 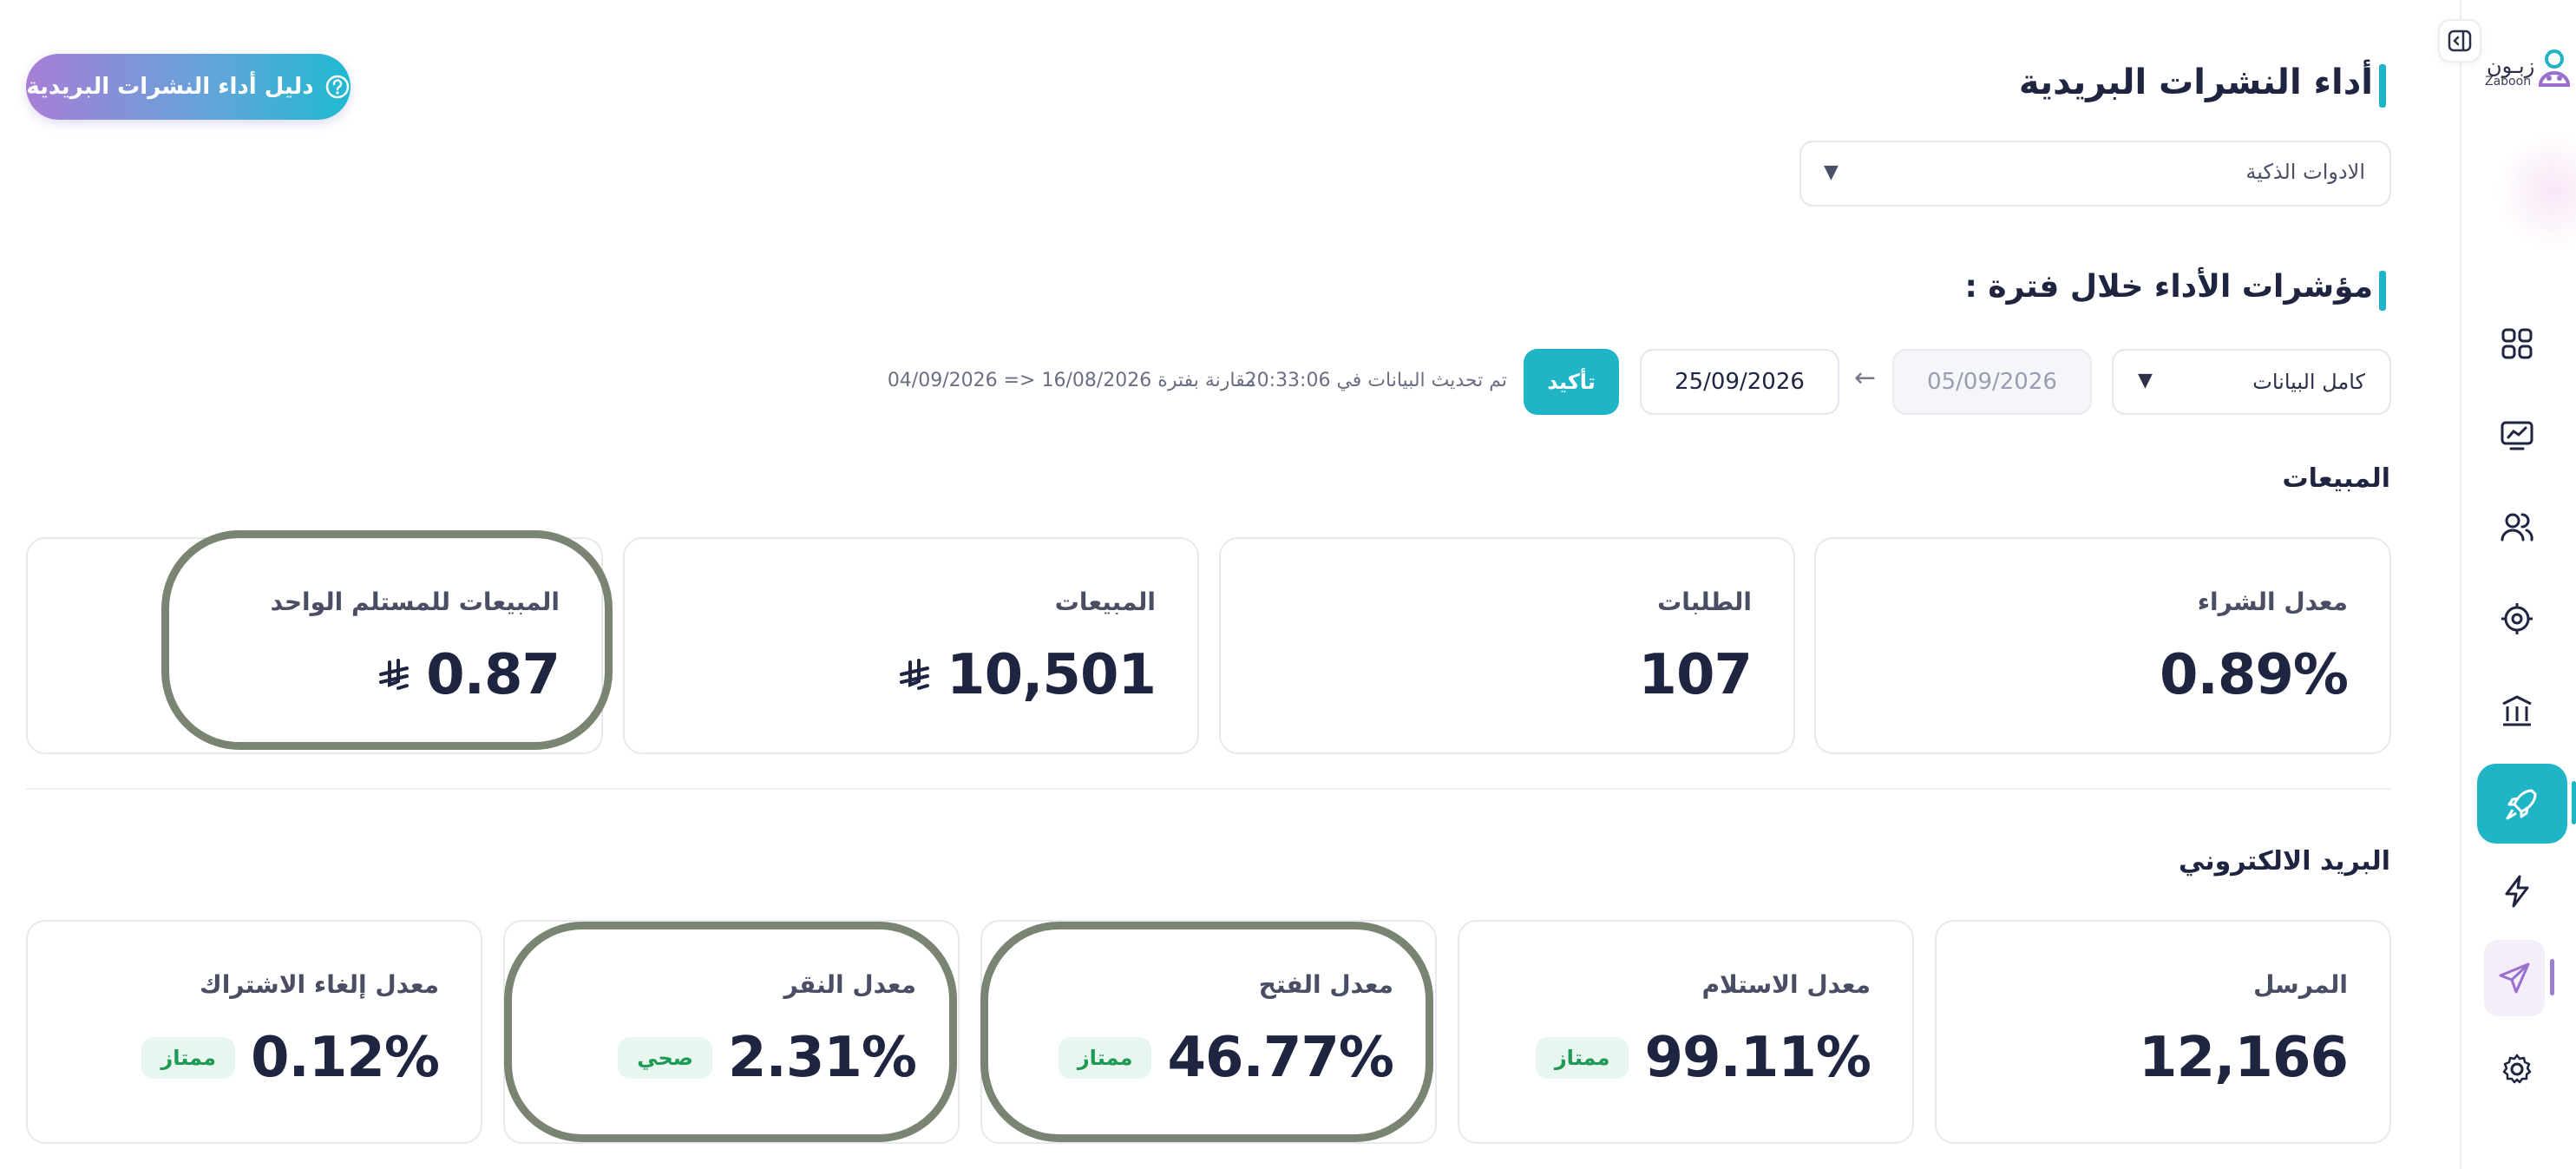 I want to click on rocket-icon, so click(x=2521, y=804).